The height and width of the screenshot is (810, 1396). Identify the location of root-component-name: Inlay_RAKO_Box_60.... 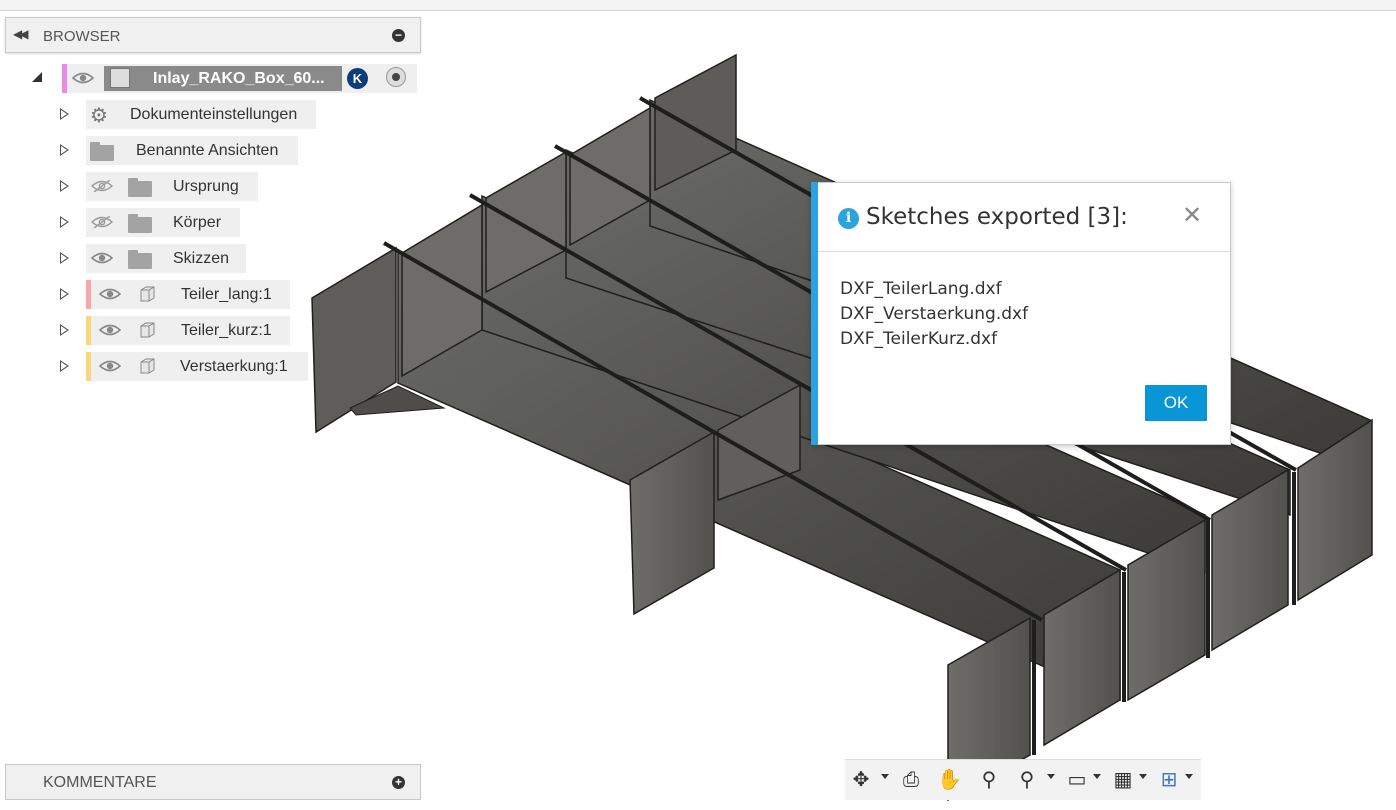
(223, 78).